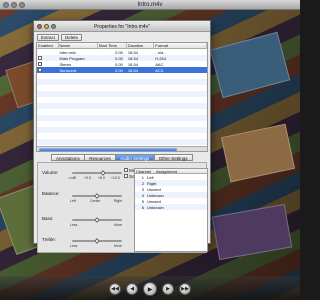 Image resolution: width=320 pixels, height=300 pixels. What do you see at coordinates (150, 177) in the screenshot?
I see `channel-assignment: Left` at bounding box center [150, 177].